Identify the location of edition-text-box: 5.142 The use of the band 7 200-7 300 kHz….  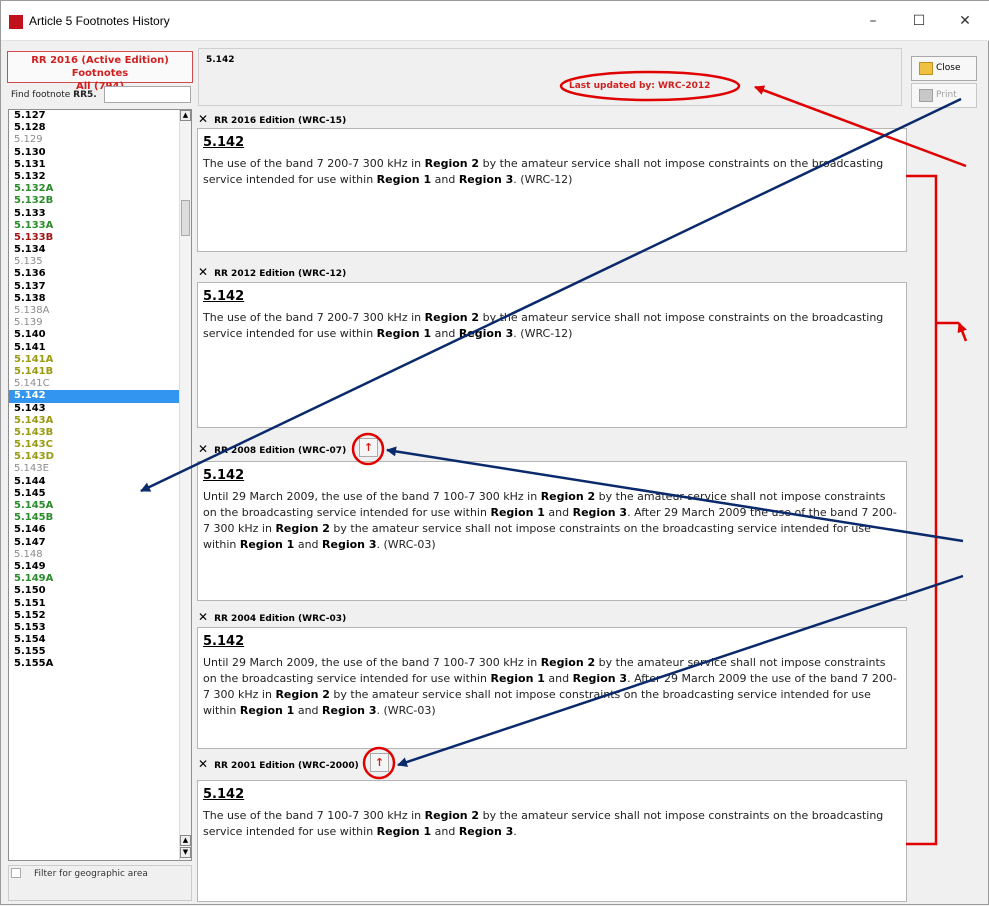
(552, 190).